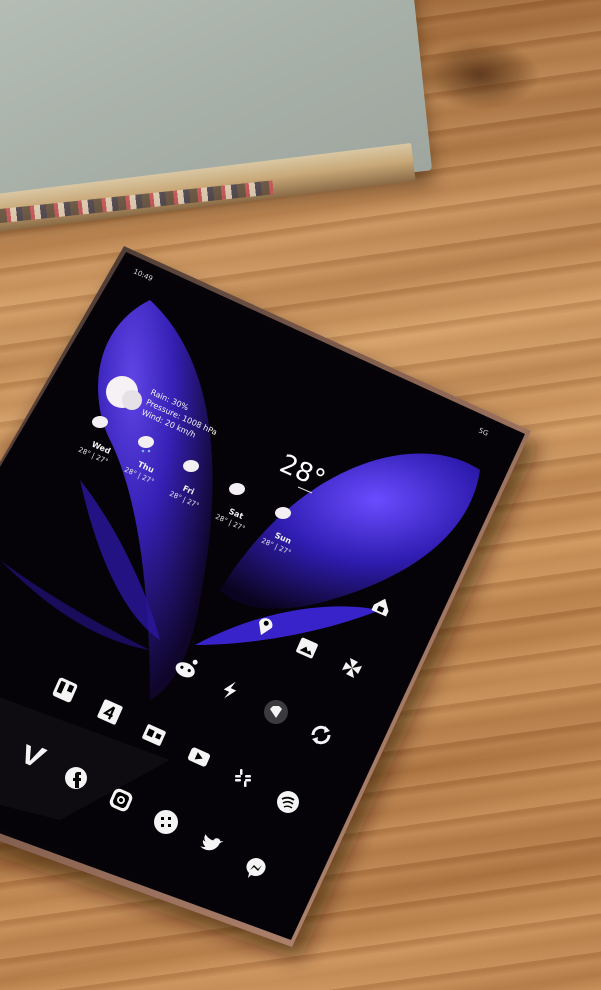  I want to click on grid-app-icon, so click(166, 822).